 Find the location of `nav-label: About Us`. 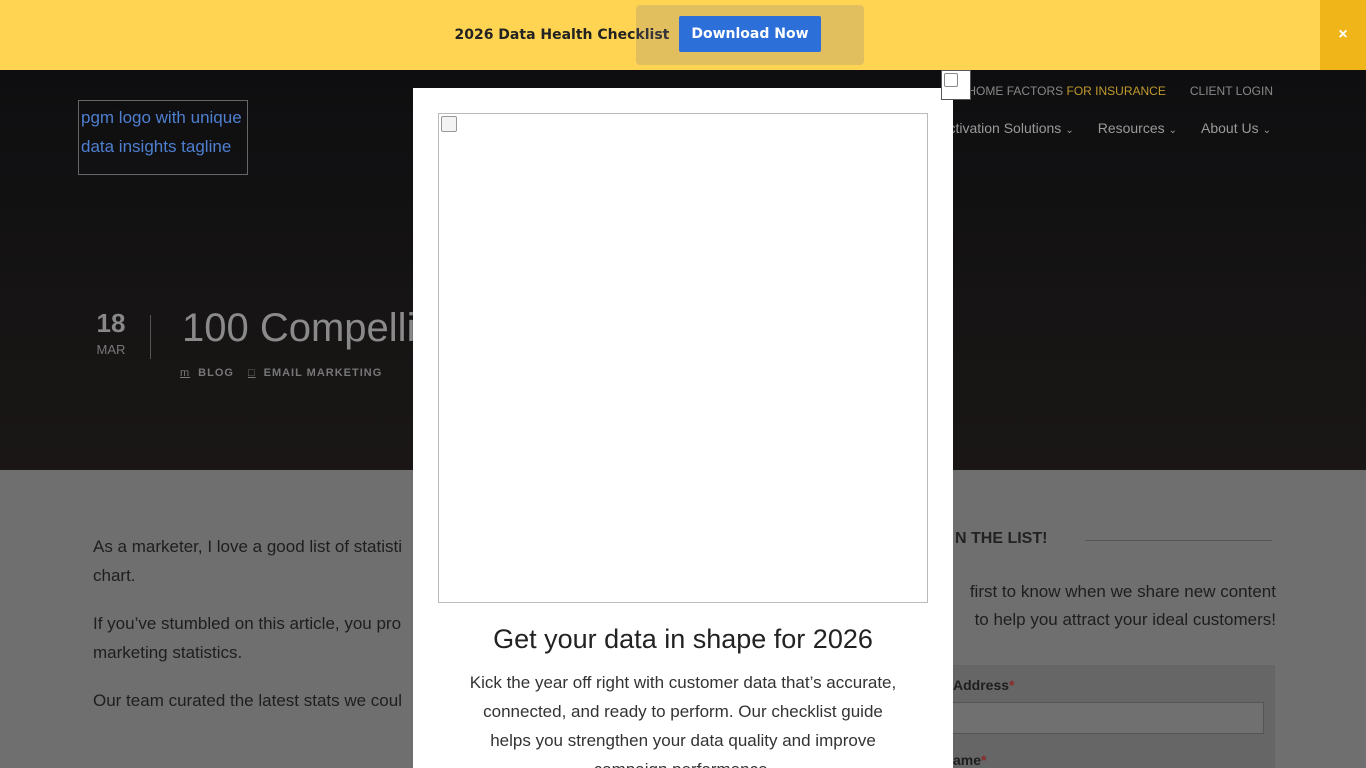

nav-label: About Us is located at coordinates (1230, 128).